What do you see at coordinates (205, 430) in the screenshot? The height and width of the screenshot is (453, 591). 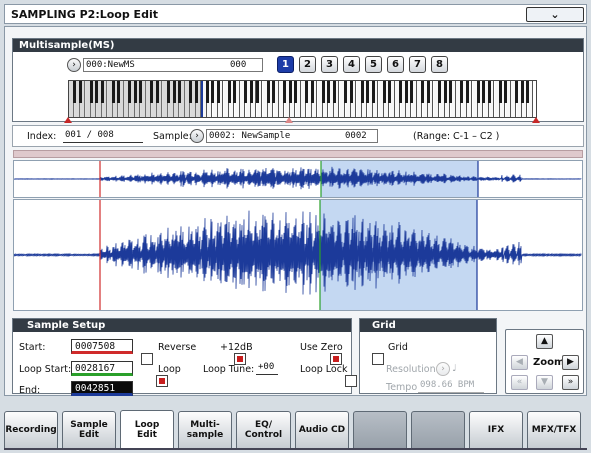 I see `tab-multi-sample: Multi- sample` at bounding box center [205, 430].